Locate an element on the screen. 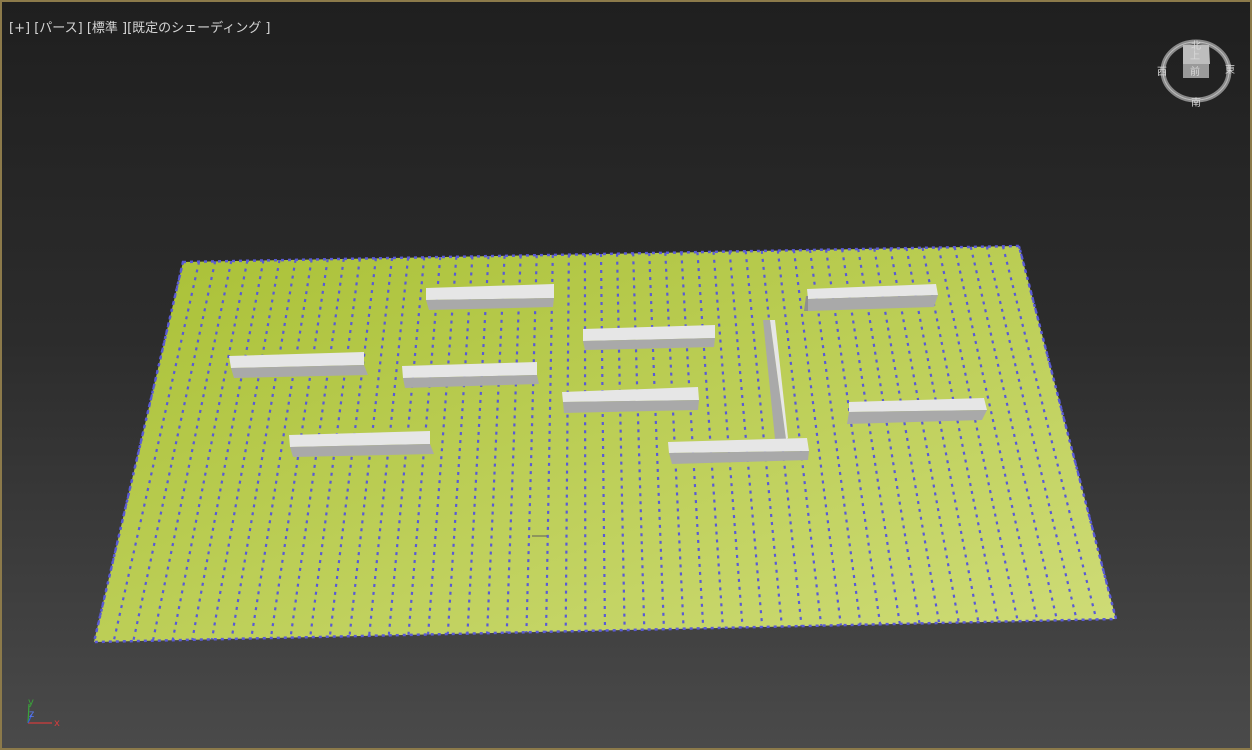 The height and width of the screenshot is (750, 1252). viewcube: 上 前 北 南 東 西 is located at coordinates (1196, 74).